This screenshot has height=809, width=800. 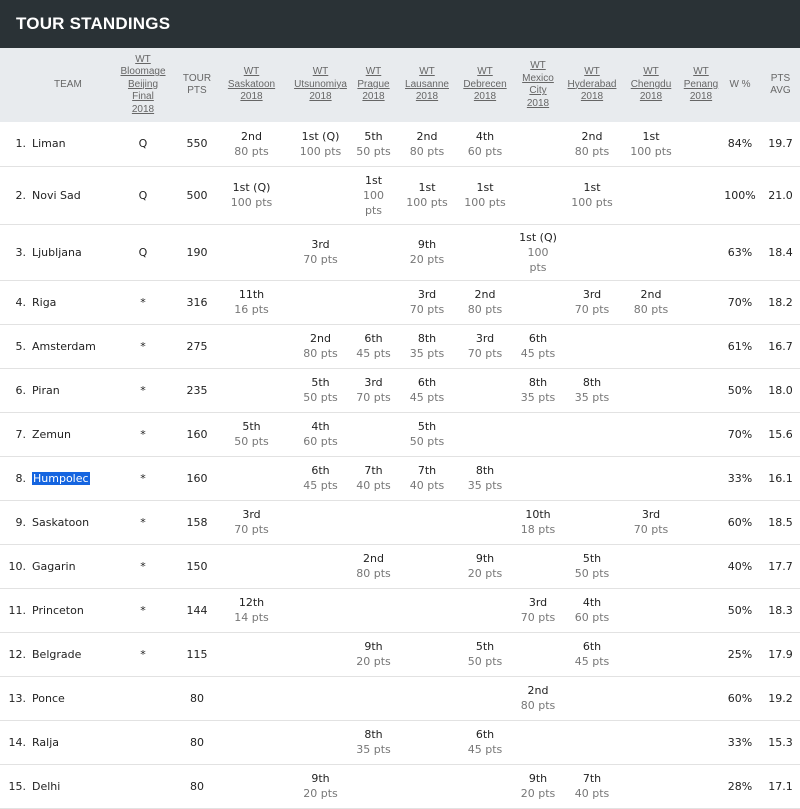 What do you see at coordinates (538, 514) in the screenshot?
I see `event-place: 10th` at bounding box center [538, 514].